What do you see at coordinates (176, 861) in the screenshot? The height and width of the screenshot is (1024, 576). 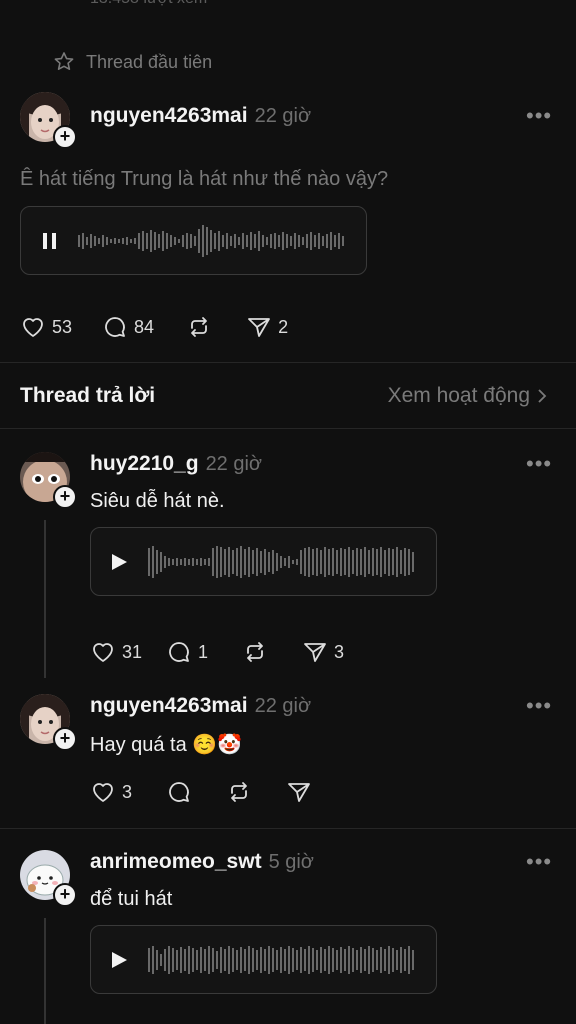 I see `username: anrimeomeo_swt` at bounding box center [176, 861].